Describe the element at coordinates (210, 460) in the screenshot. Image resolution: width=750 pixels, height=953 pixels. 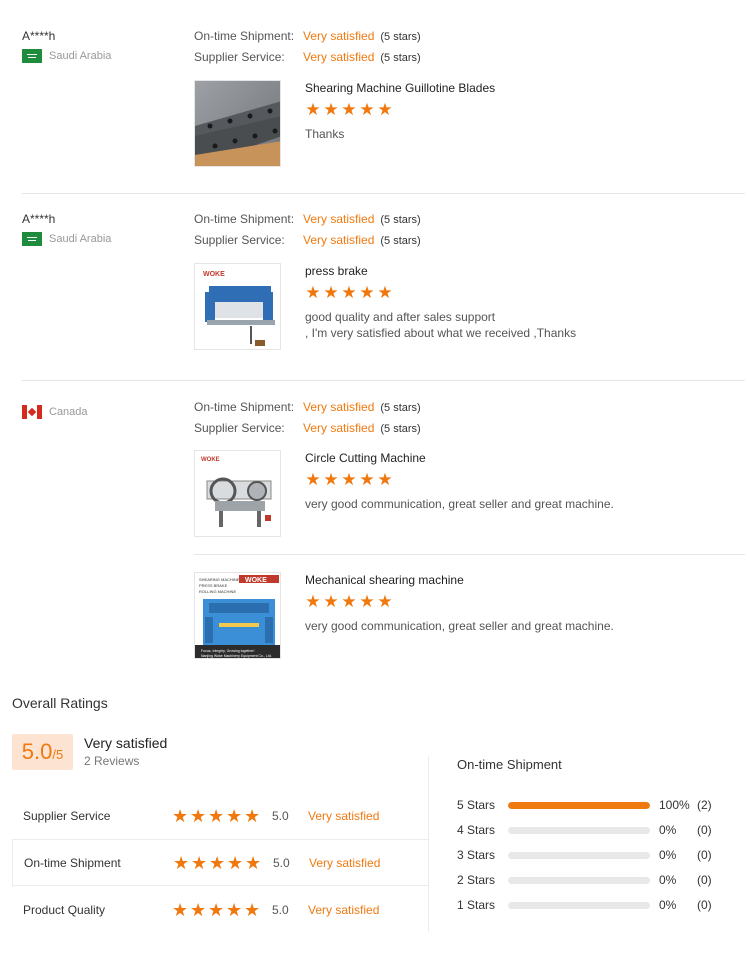
I see `brand-logo: WOKE` at that location.